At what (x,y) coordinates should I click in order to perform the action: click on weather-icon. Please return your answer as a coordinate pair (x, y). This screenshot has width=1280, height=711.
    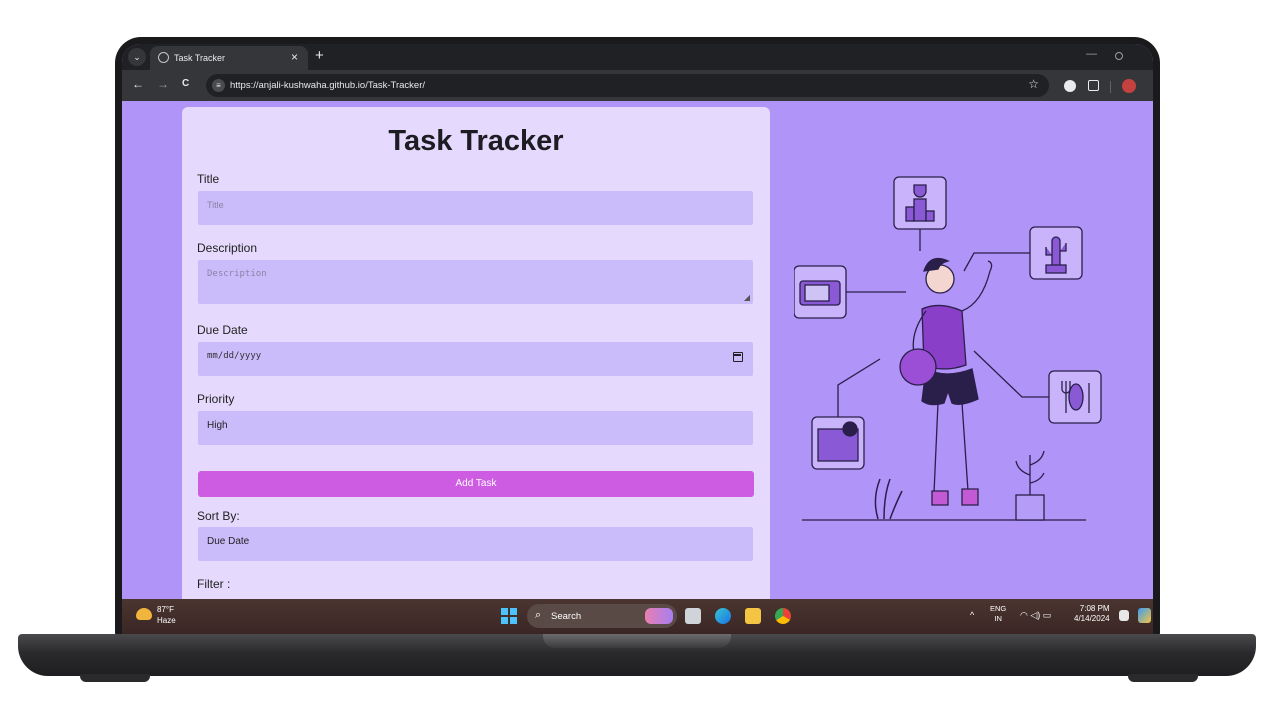
    Looking at the image, I should click on (144, 614).